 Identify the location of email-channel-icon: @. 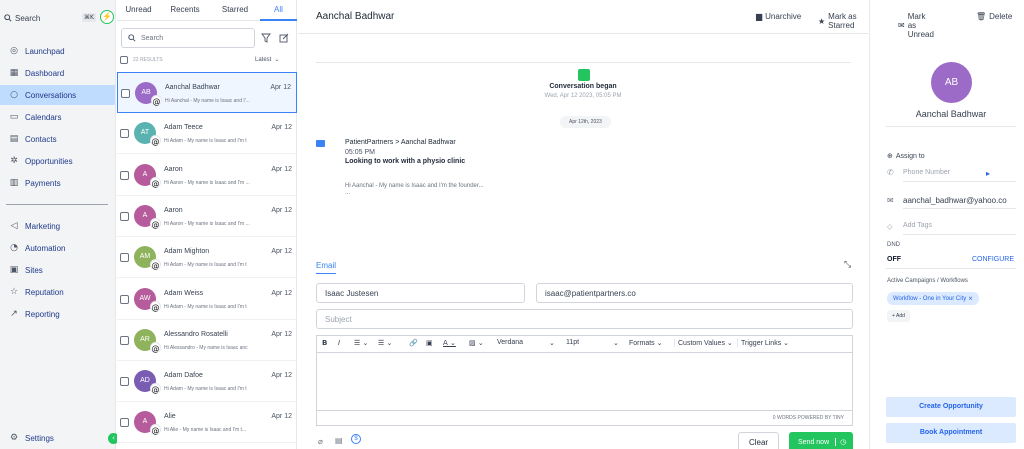
(155, 430).